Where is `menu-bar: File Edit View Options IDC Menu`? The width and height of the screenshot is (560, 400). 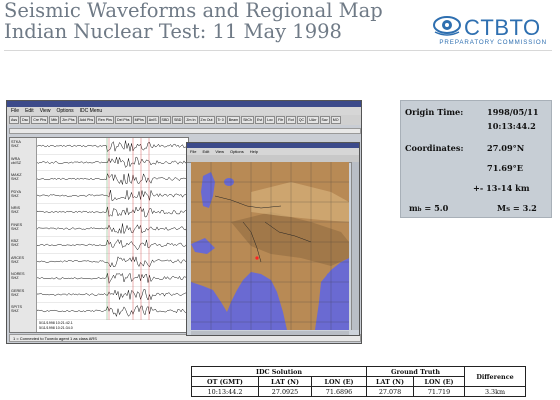 menu-bar: File Edit View Options IDC Menu is located at coordinates (184, 111).